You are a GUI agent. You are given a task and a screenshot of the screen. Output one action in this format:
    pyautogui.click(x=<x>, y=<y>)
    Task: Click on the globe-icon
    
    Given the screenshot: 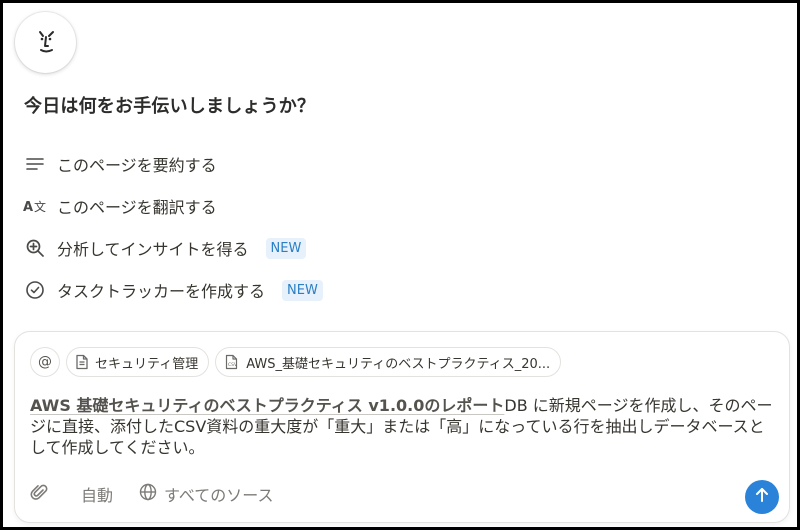 What is the action you would take?
    pyautogui.click(x=151, y=494)
    